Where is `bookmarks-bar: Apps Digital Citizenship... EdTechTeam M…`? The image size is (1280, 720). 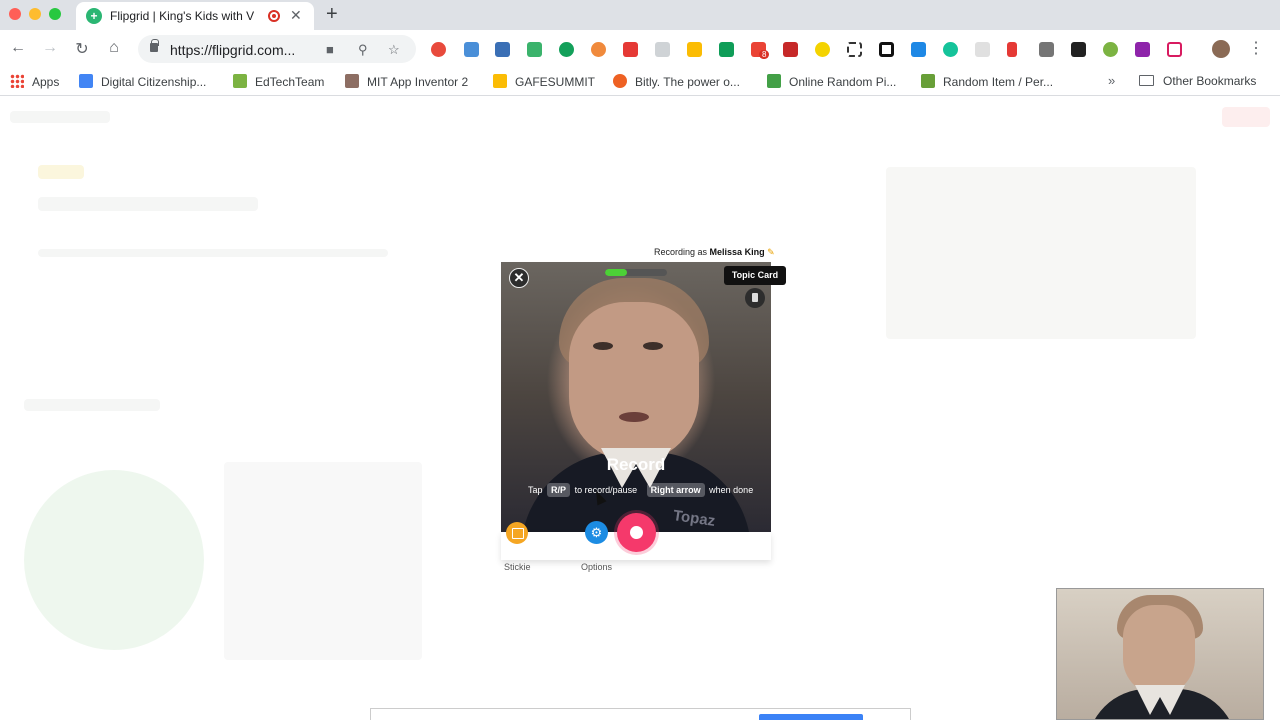
bookmarks-bar: Apps Digital Citizenship... EdTechTeam M… is located at coordinates (640, 82).